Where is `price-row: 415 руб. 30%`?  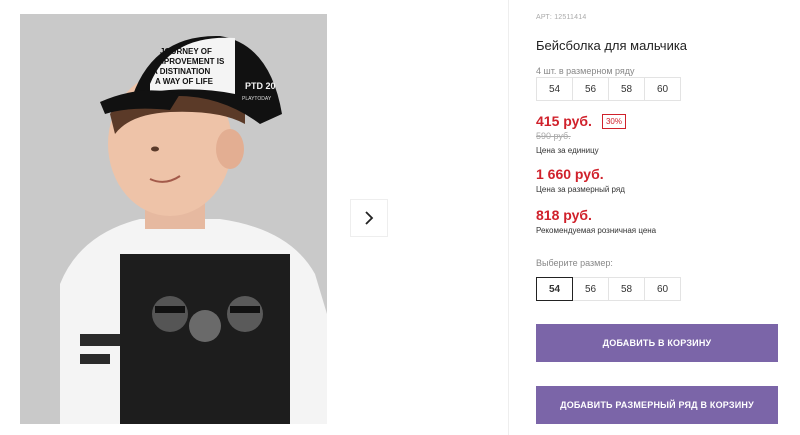
price-row: 415 руб. 30% is located at coordinates (581, 121).